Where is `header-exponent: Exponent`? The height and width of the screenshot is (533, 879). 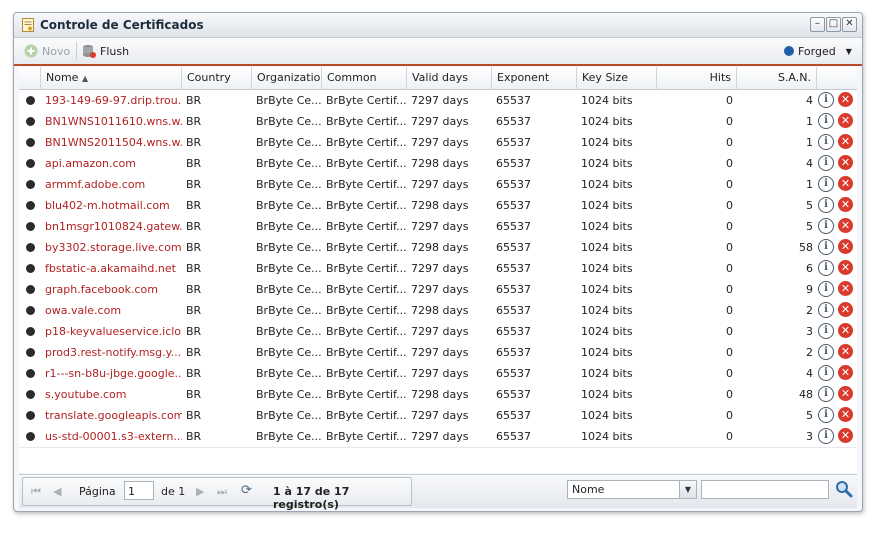 header-exponent: Exponent is located at coordinates (534, 78).